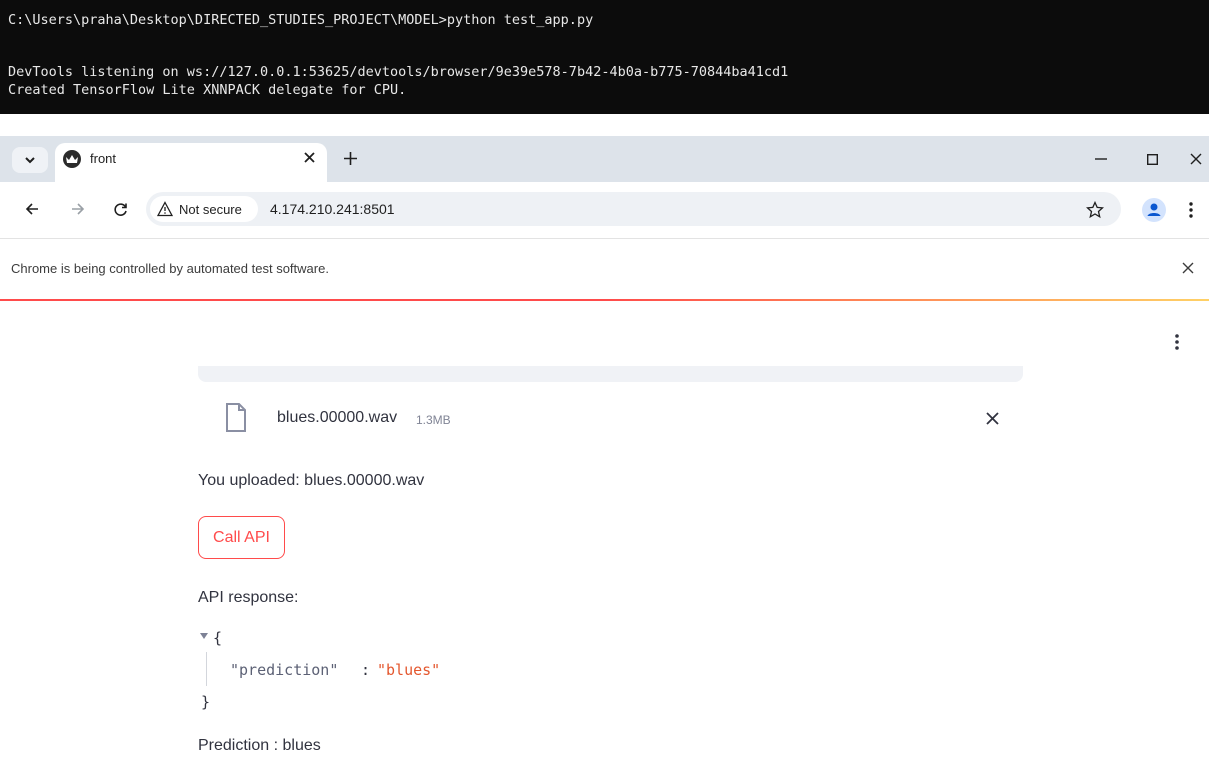 This screenshot has width=1209, height=758. I want to click on star-icon, so click(1095, 210).